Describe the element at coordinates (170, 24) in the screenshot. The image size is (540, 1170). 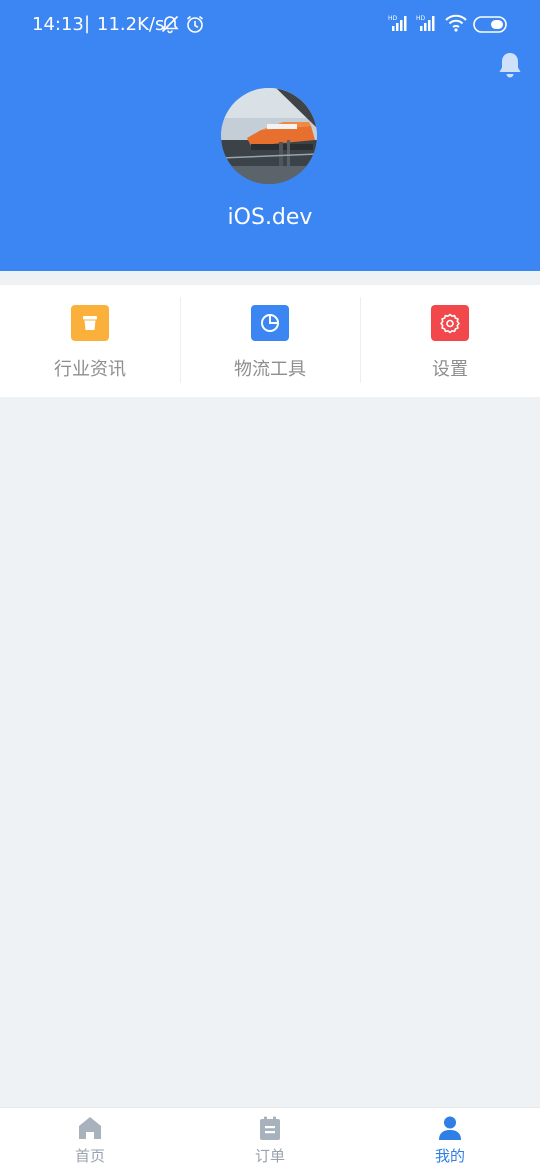
I see `mute-icon` at that location.